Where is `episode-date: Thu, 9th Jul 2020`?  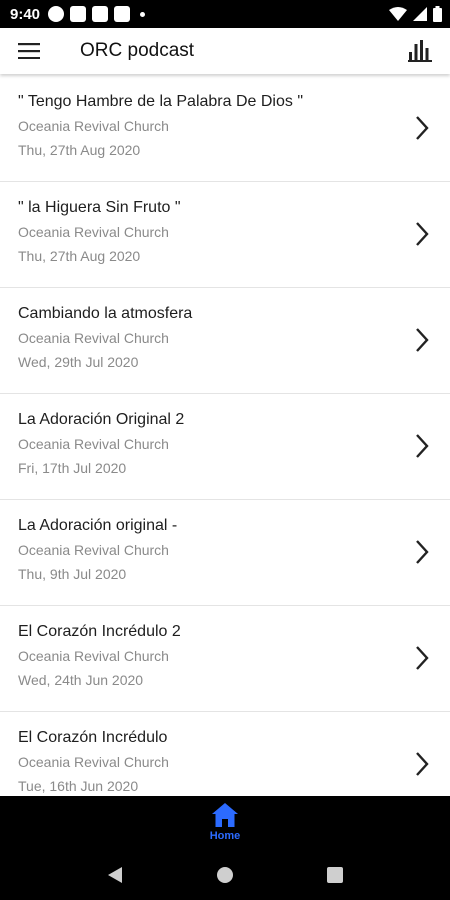
episode-date: Thu, 9th Jul 2020 is located at coordinates (72, 574).